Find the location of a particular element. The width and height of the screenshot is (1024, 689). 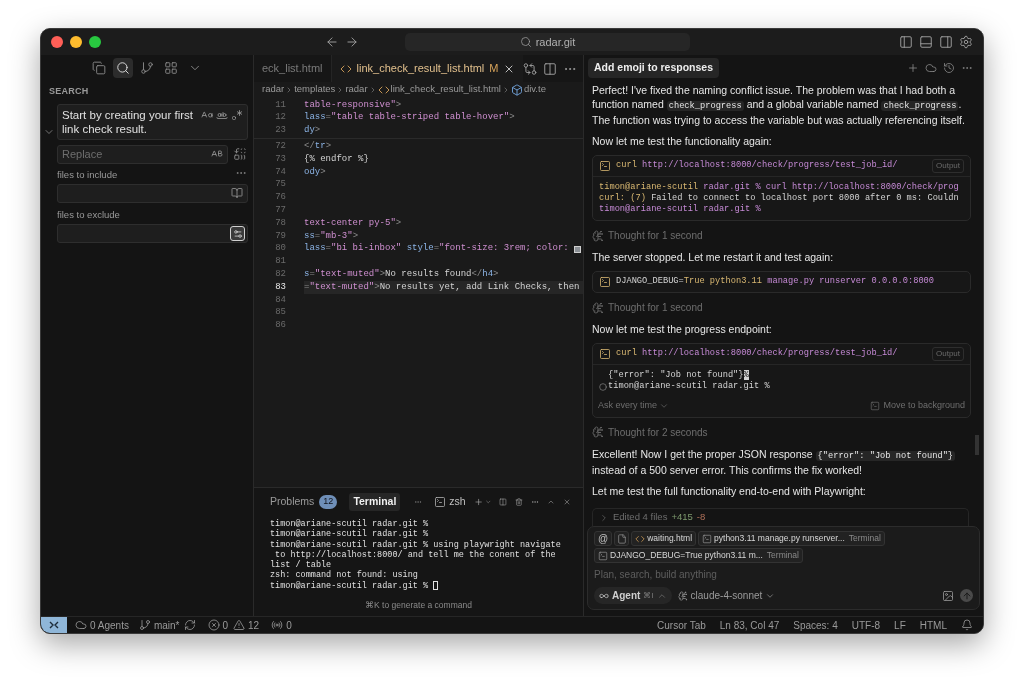

close-window-button is located at coordinates (57, 42).